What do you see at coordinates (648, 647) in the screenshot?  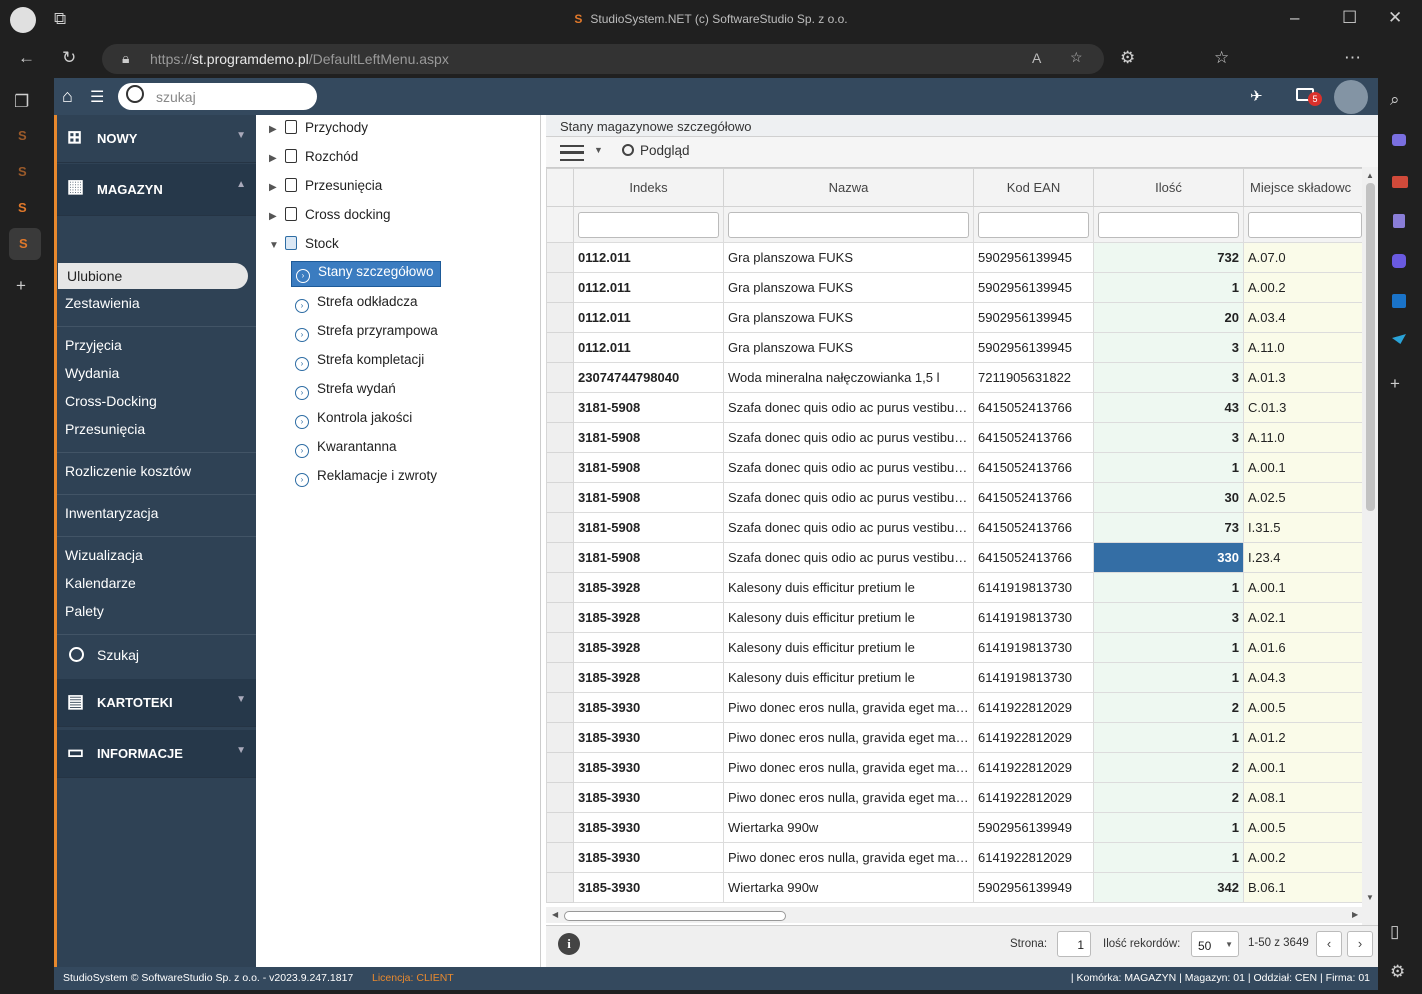 I see `cell-indeks: 3185-3928` at bounding box center [648, 647].